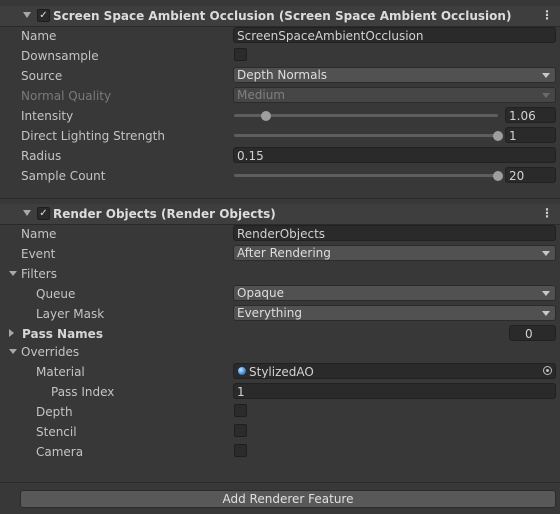 This screenshot has height=514, width=560. What do you see at coordinates (50, 352) in the screenshot?
I see `overrides-label: Overrides` at bounding box center [50, 352].